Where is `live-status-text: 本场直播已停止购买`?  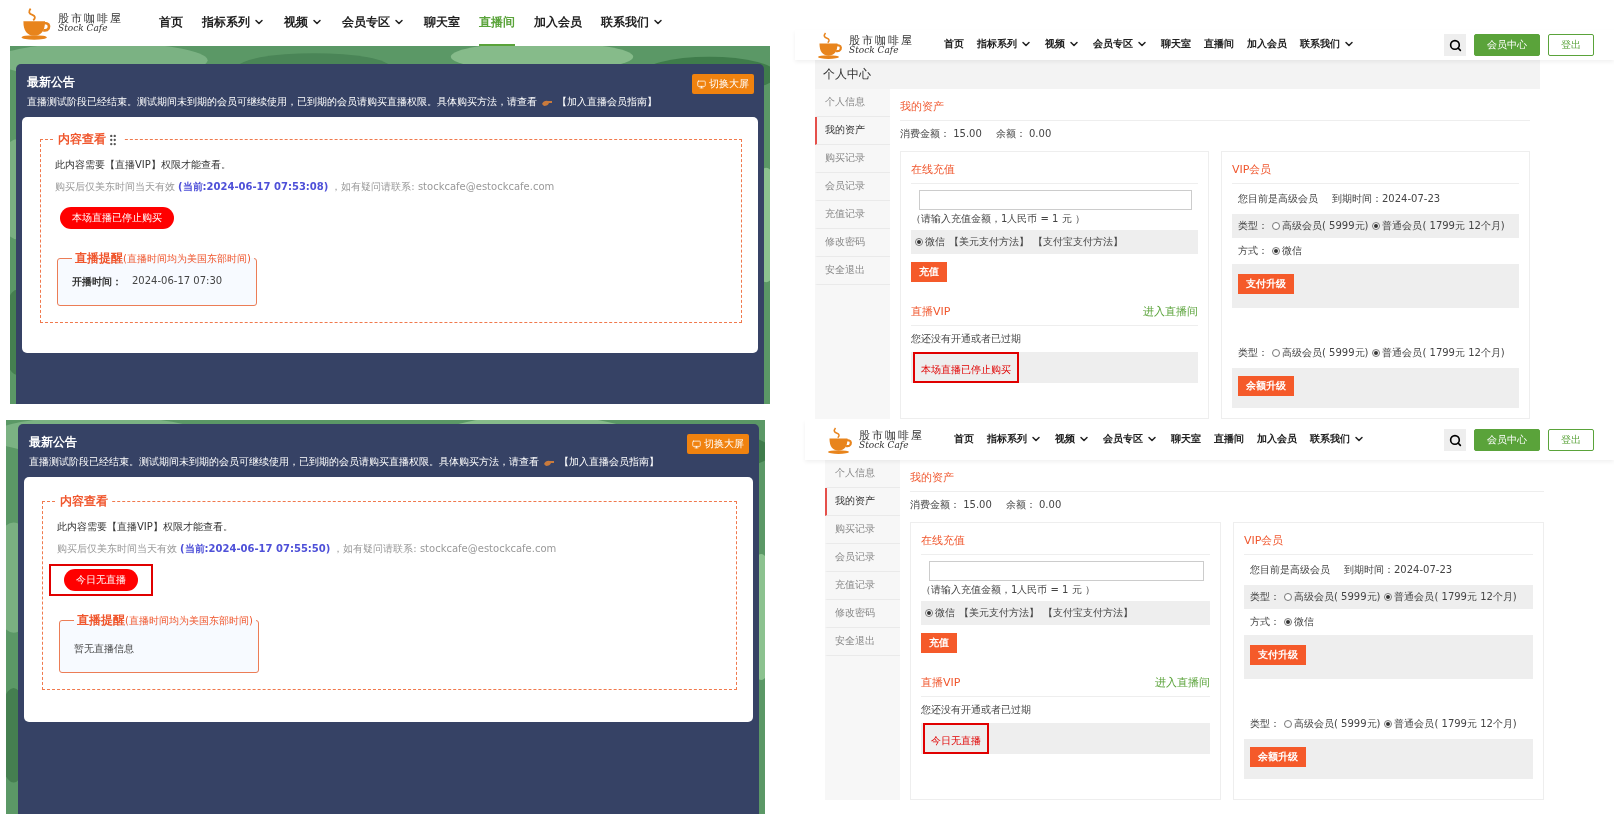 live-status-text: 本场直播已停止购买 is located at coordinates (966, 369).